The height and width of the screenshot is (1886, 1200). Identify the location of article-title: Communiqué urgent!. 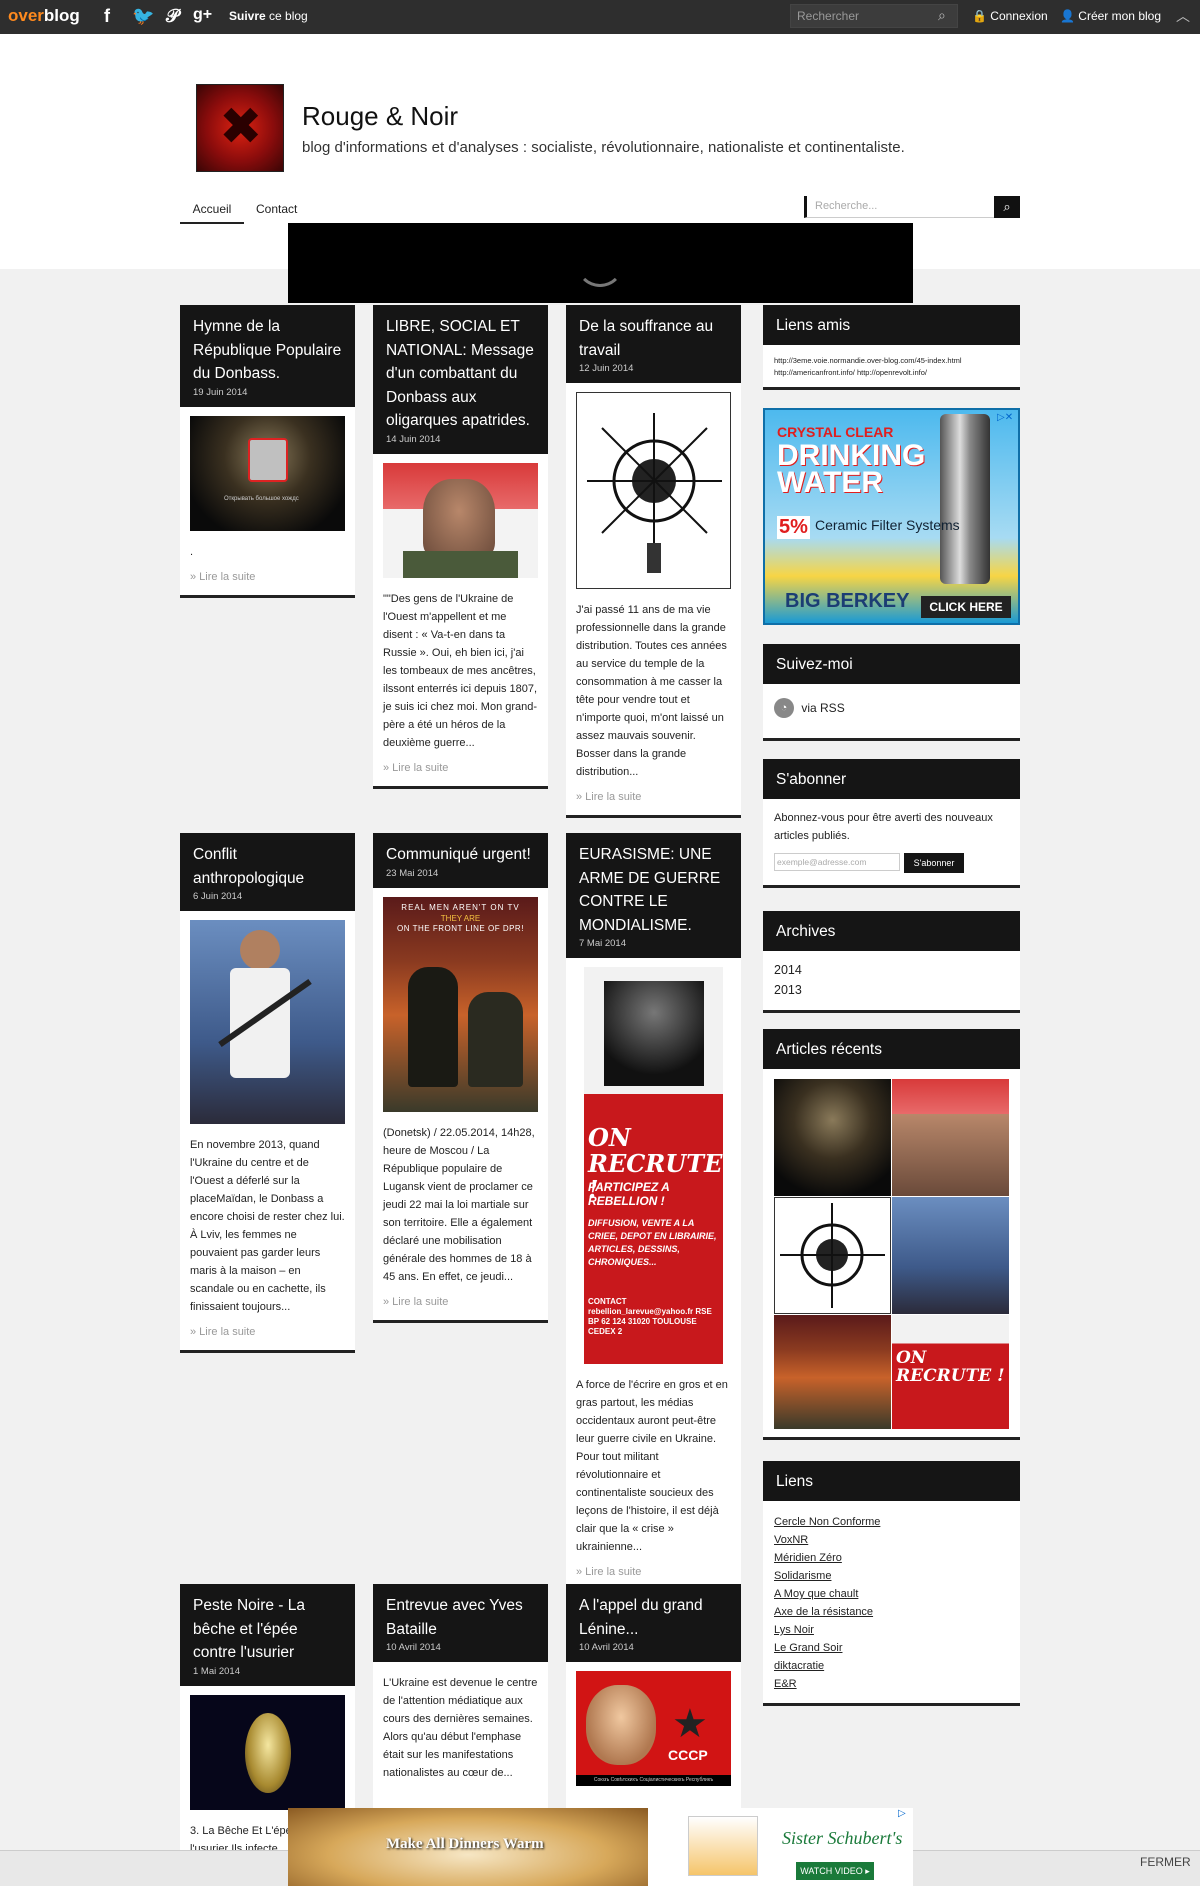
(460, 855).